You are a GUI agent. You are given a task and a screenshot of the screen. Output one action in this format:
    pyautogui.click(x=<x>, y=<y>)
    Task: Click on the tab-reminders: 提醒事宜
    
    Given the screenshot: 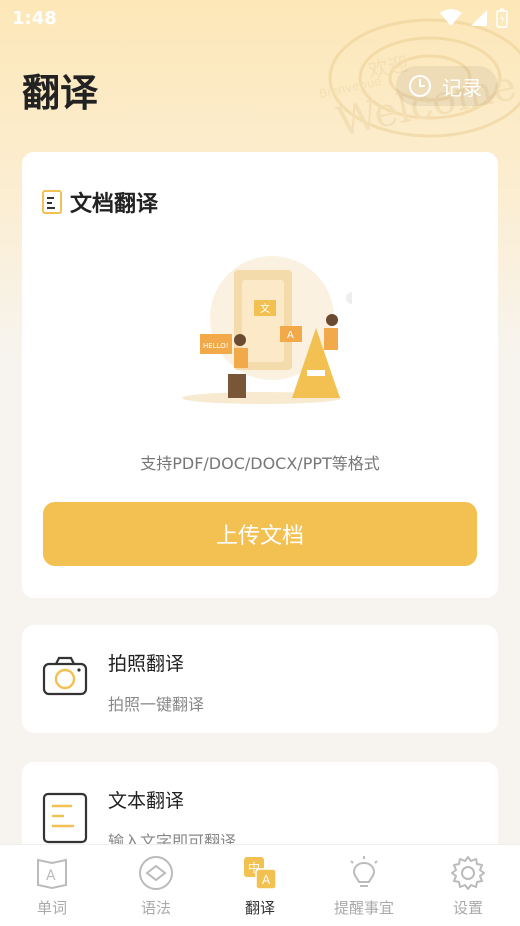 What is the action you would take?
    pyautogui.click(x=364, y=885)
    